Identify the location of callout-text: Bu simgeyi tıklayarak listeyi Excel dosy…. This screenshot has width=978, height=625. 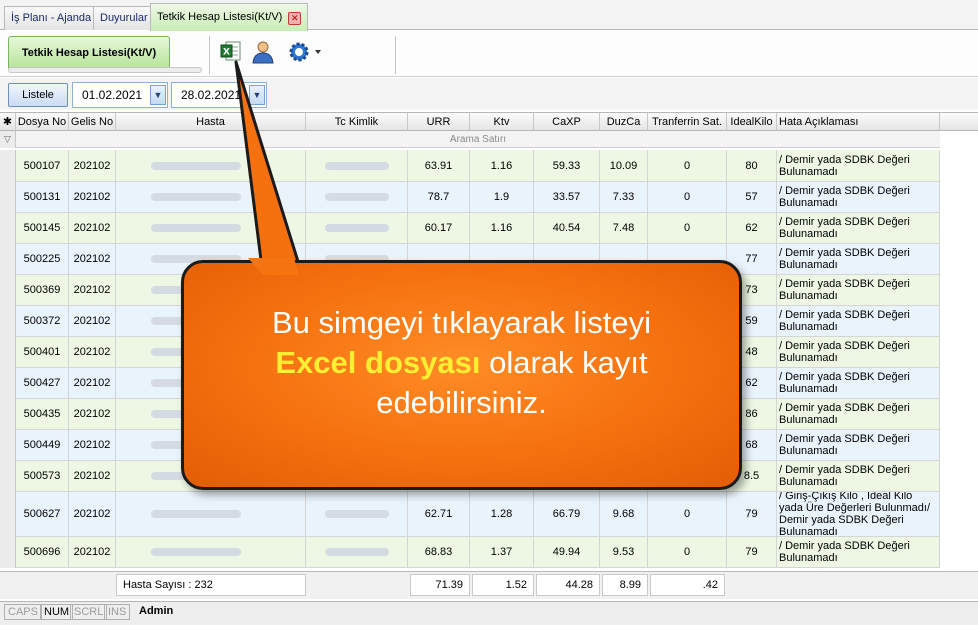
(461, 363).